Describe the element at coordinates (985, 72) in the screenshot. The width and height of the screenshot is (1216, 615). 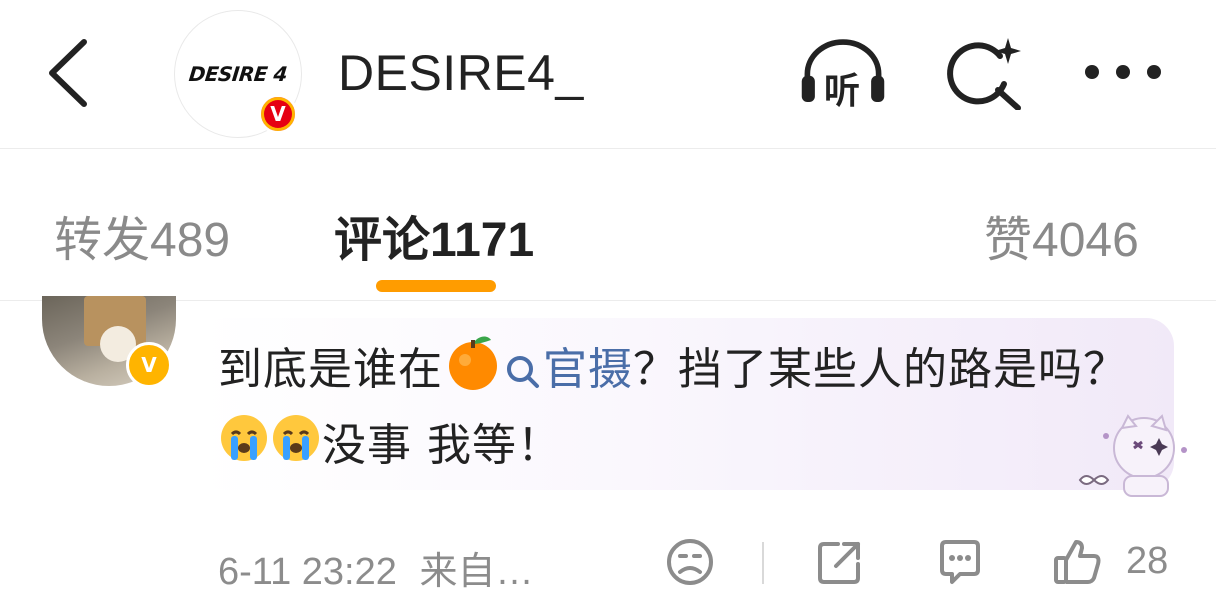
I see `search-sparkle-icon` at that location.